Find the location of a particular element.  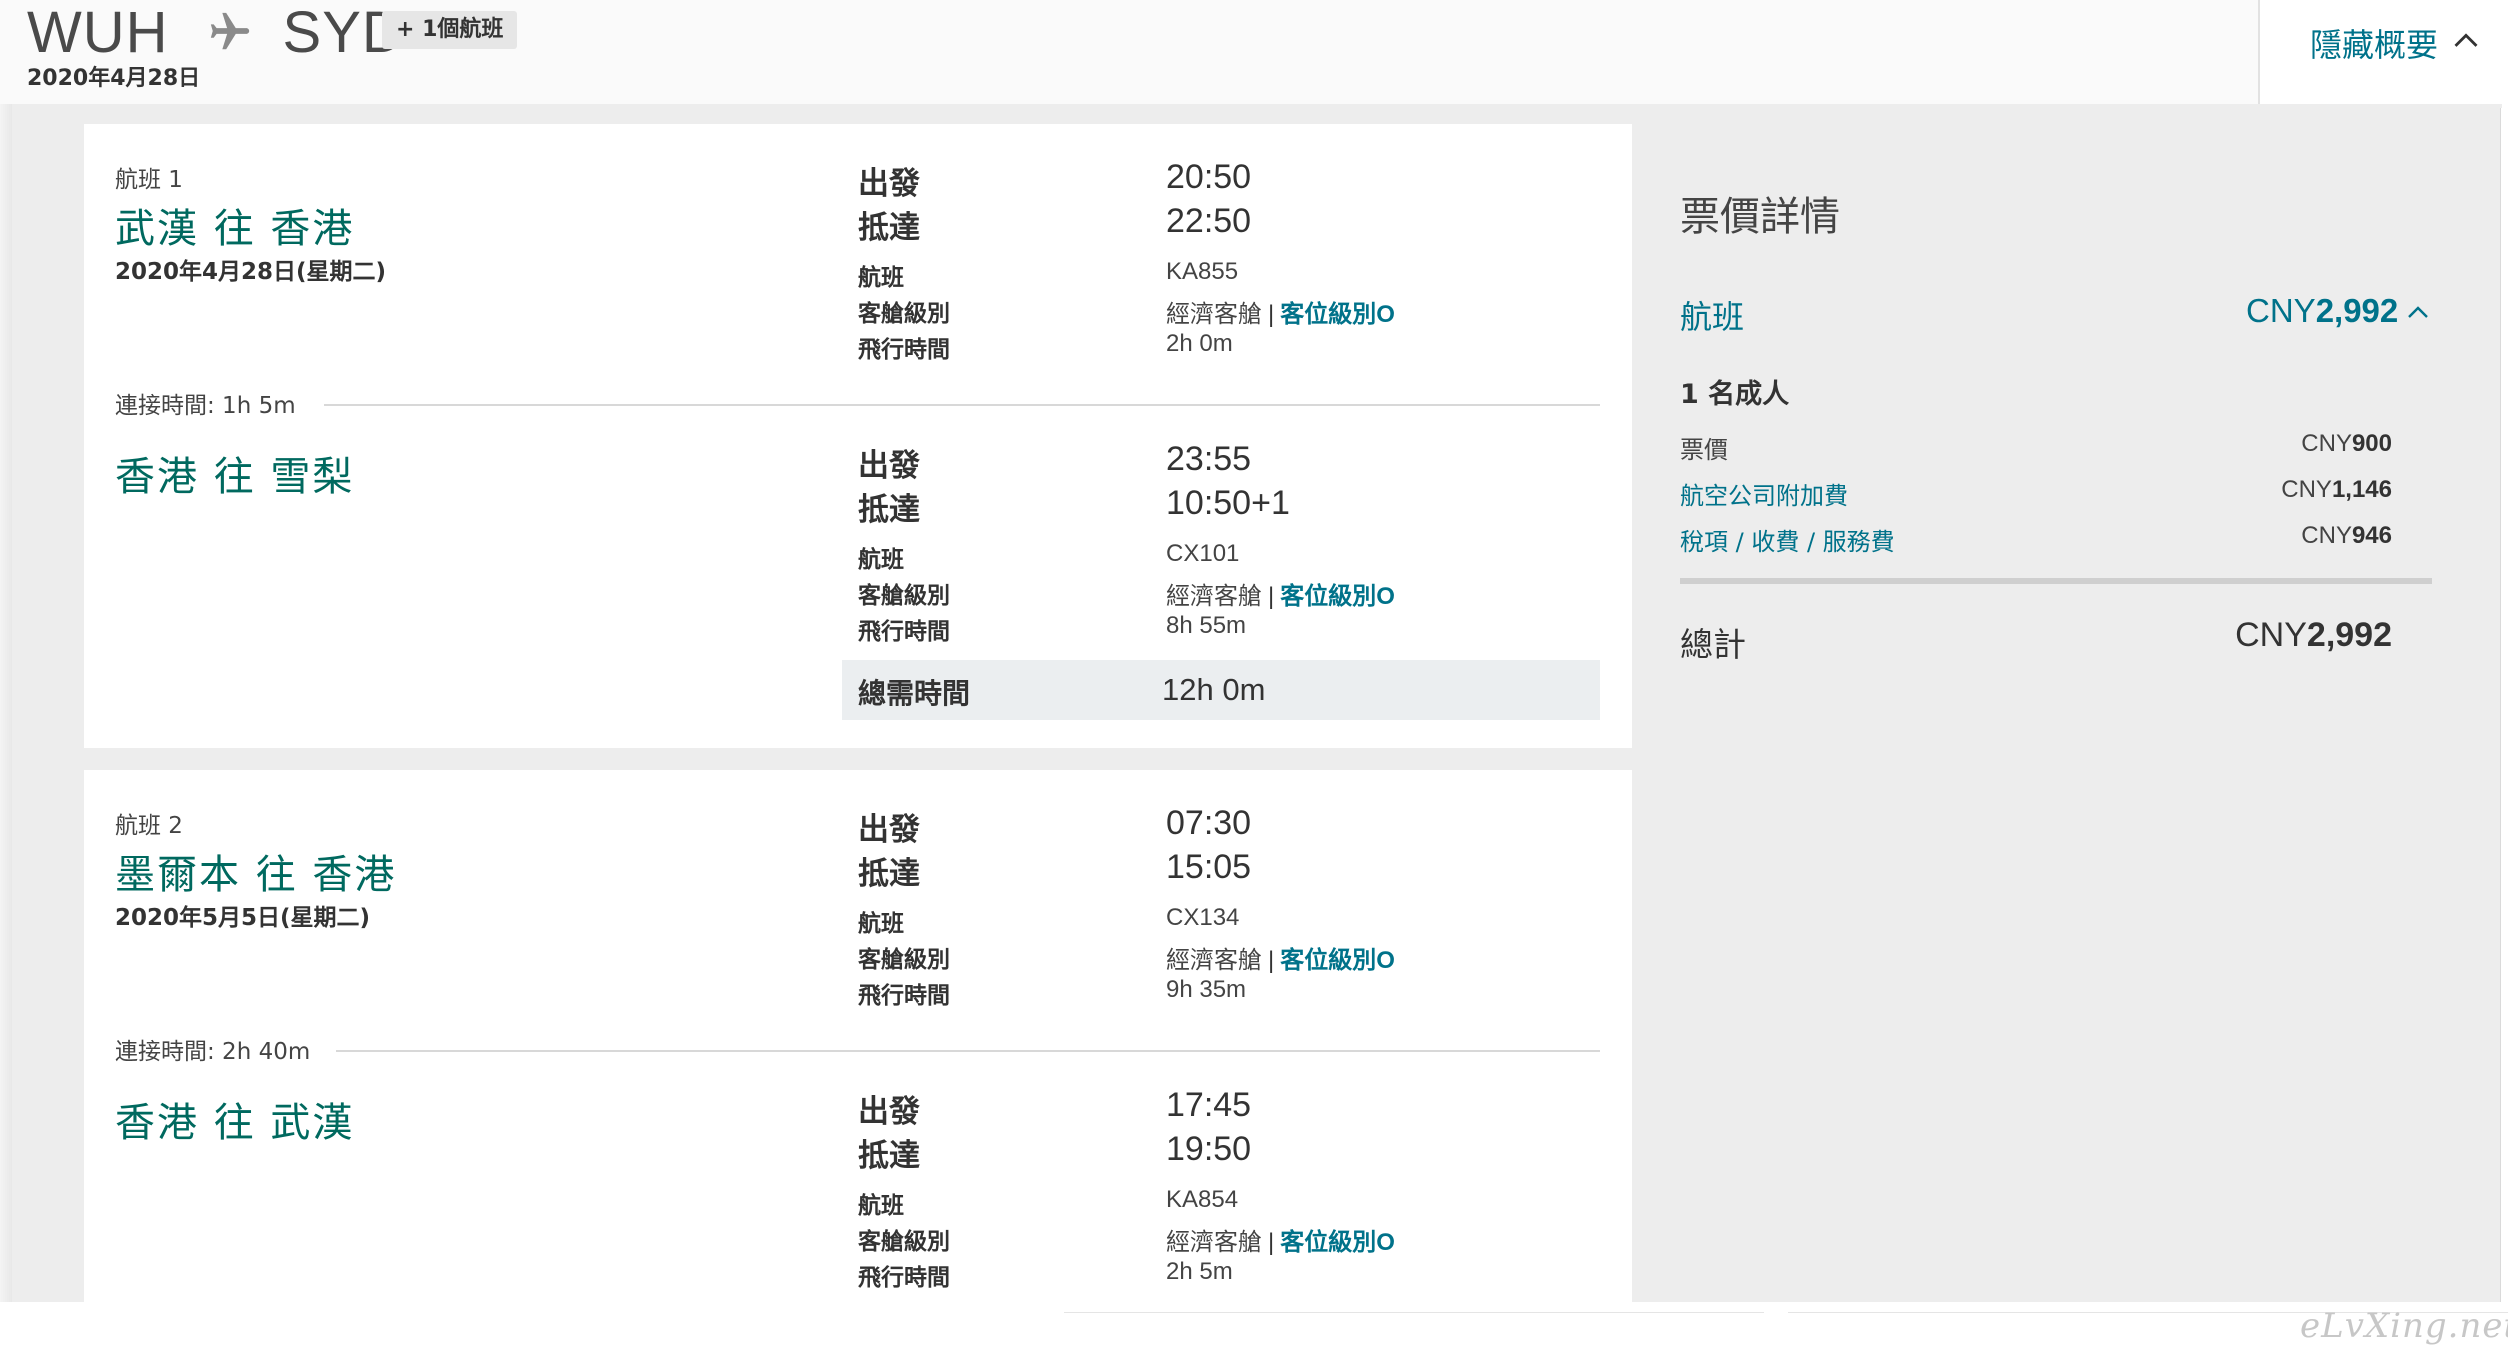

fare-row-amount: CNY1,146 is located at coordinates (2286, 490).